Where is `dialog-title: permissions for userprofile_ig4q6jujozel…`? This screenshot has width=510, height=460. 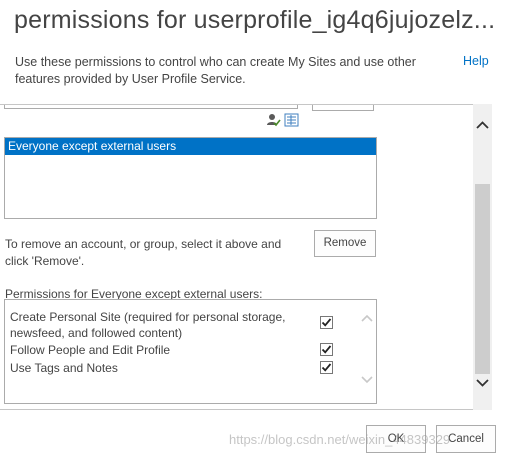 dialog-title: permissions for userprofile_ig4q6jujozel… is located at coordinates (255, 20).